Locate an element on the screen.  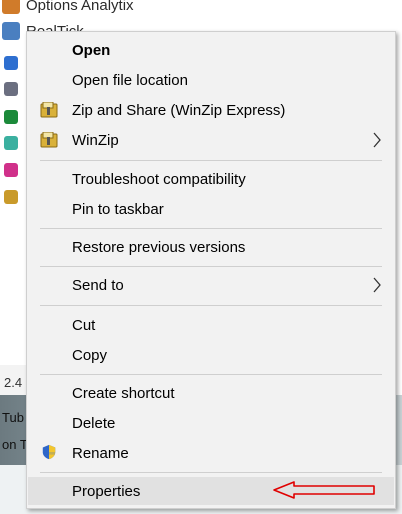
menu-item-label: Create shortcut is located at coordinates (123, 393).